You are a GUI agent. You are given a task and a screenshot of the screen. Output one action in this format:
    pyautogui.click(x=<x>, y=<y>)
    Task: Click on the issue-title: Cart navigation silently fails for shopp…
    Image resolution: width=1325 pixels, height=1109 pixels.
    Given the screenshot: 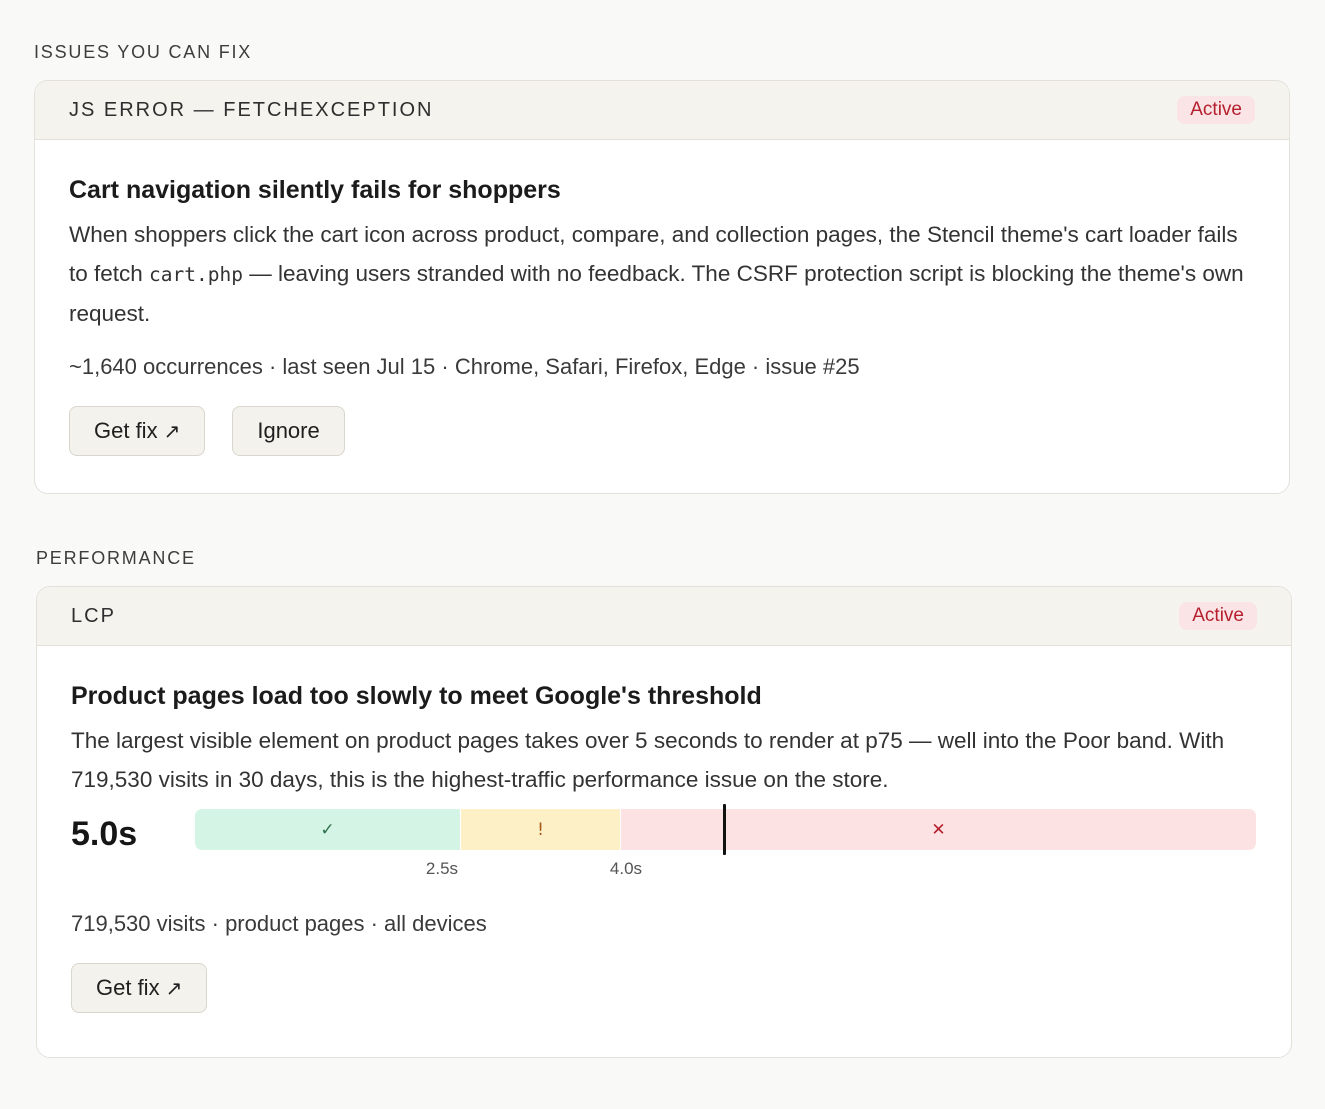 What is the action you would take?
    pyautogui.click(x=315, y=190)
    